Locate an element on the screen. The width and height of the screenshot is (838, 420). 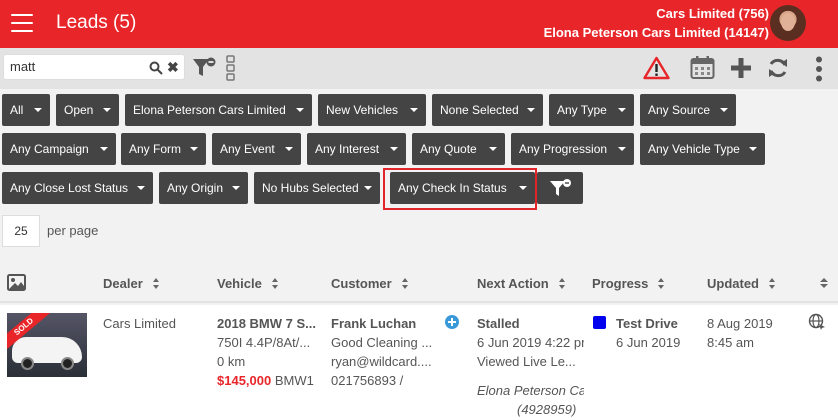
filter-vehicle-type: Any Vehicle Type is located at coordinates (702, 149).